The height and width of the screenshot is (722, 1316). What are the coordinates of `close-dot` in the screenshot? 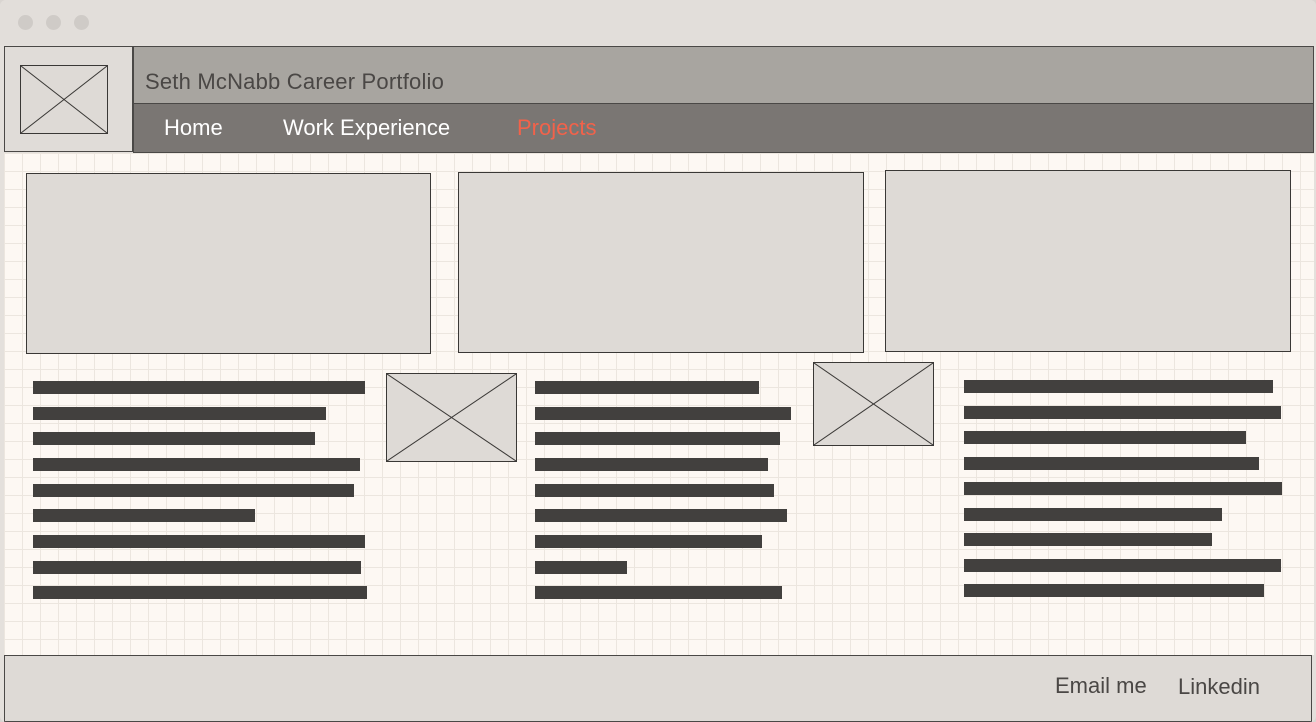 It's located at (25, 22).